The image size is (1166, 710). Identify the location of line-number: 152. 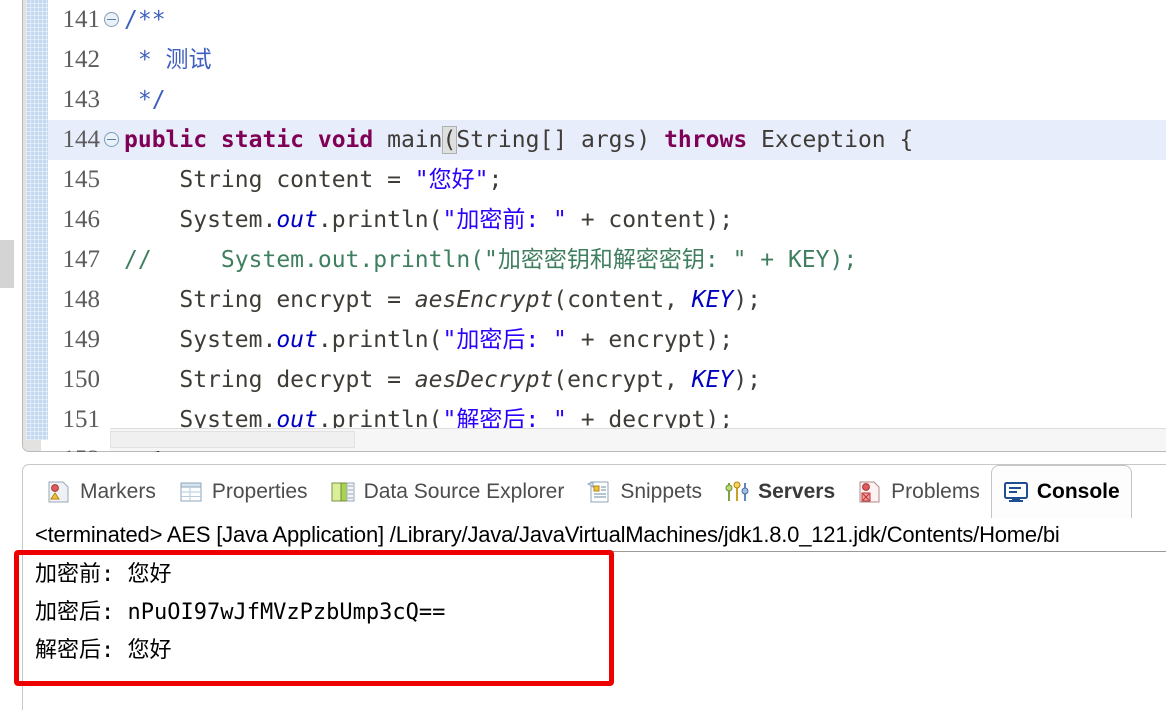
(74, 446).